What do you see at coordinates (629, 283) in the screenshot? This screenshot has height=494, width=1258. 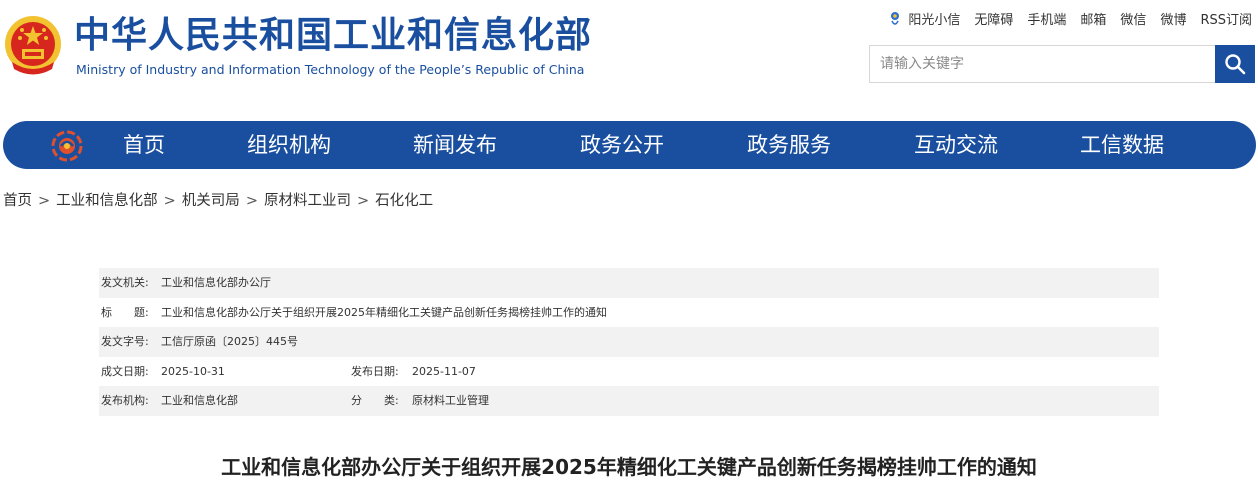 I see `meta-row-issuer: 发文机关: 工业和信息化部办公厅` at bounding box center [629, 283].